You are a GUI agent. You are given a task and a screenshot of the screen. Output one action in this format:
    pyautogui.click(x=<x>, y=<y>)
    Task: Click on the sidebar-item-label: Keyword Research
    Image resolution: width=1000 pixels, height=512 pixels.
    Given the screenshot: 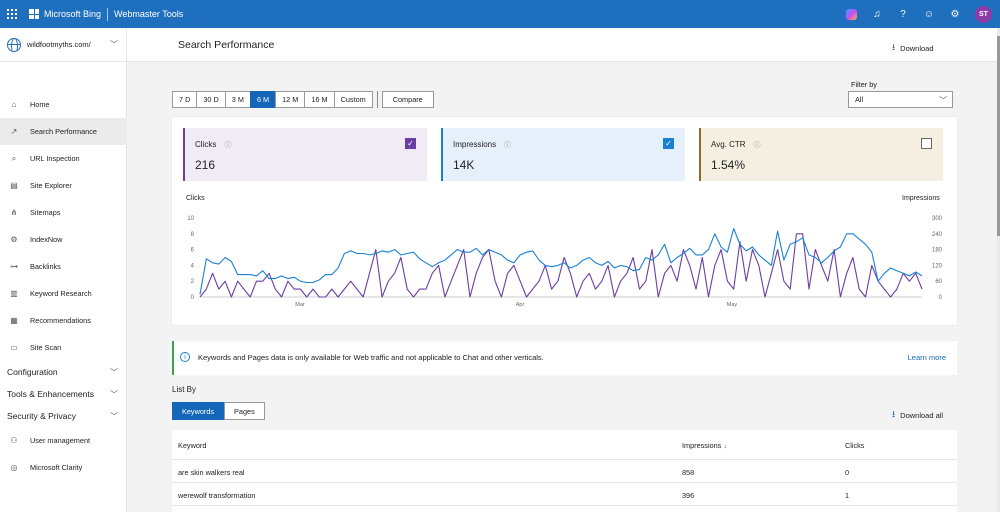 What is the action you would take?
    pyautogui.click(x=61, y=293)
    